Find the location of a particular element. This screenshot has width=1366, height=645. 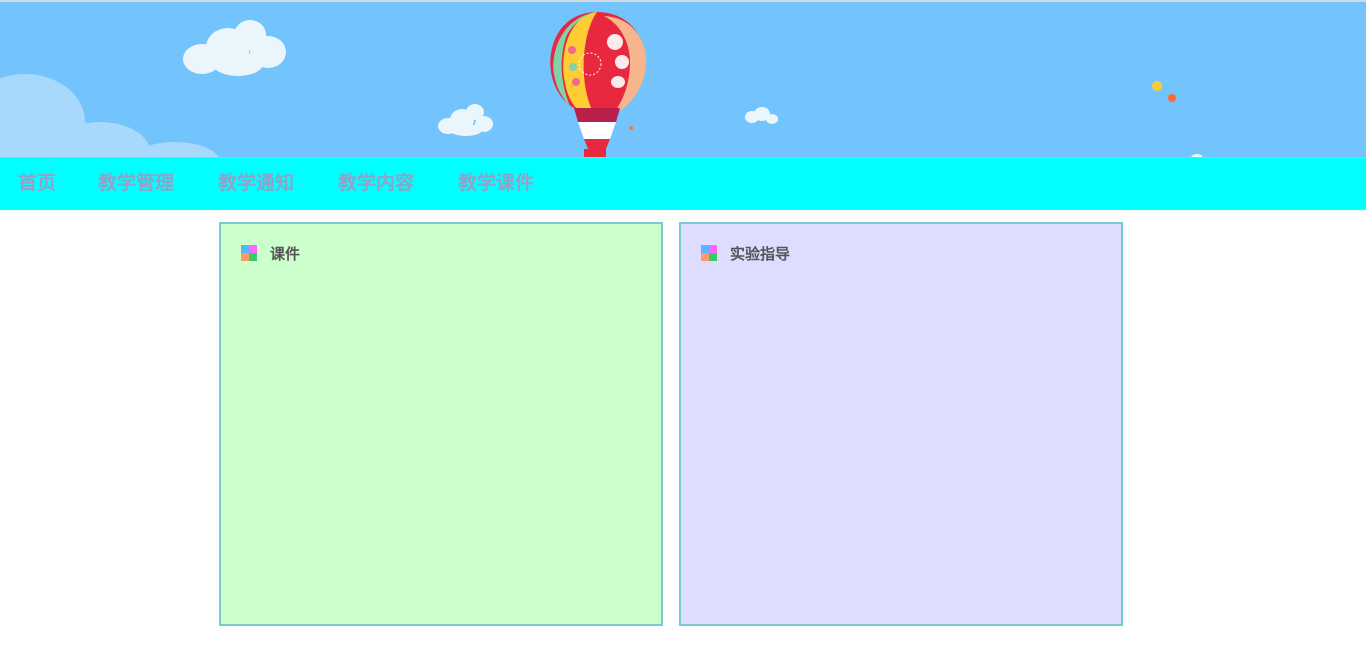

decor-dot-orange is located at coordinates (1172, 98).